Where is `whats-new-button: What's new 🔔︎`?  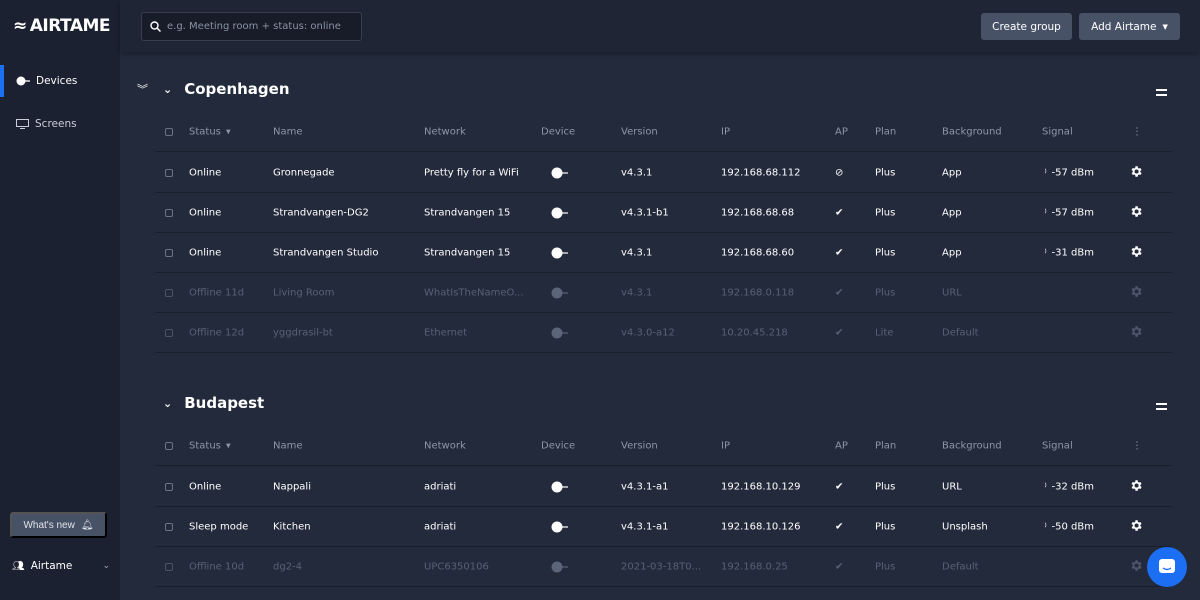 whats-new-button: What's new 🔔︎ is located at coordinates (58, 525).